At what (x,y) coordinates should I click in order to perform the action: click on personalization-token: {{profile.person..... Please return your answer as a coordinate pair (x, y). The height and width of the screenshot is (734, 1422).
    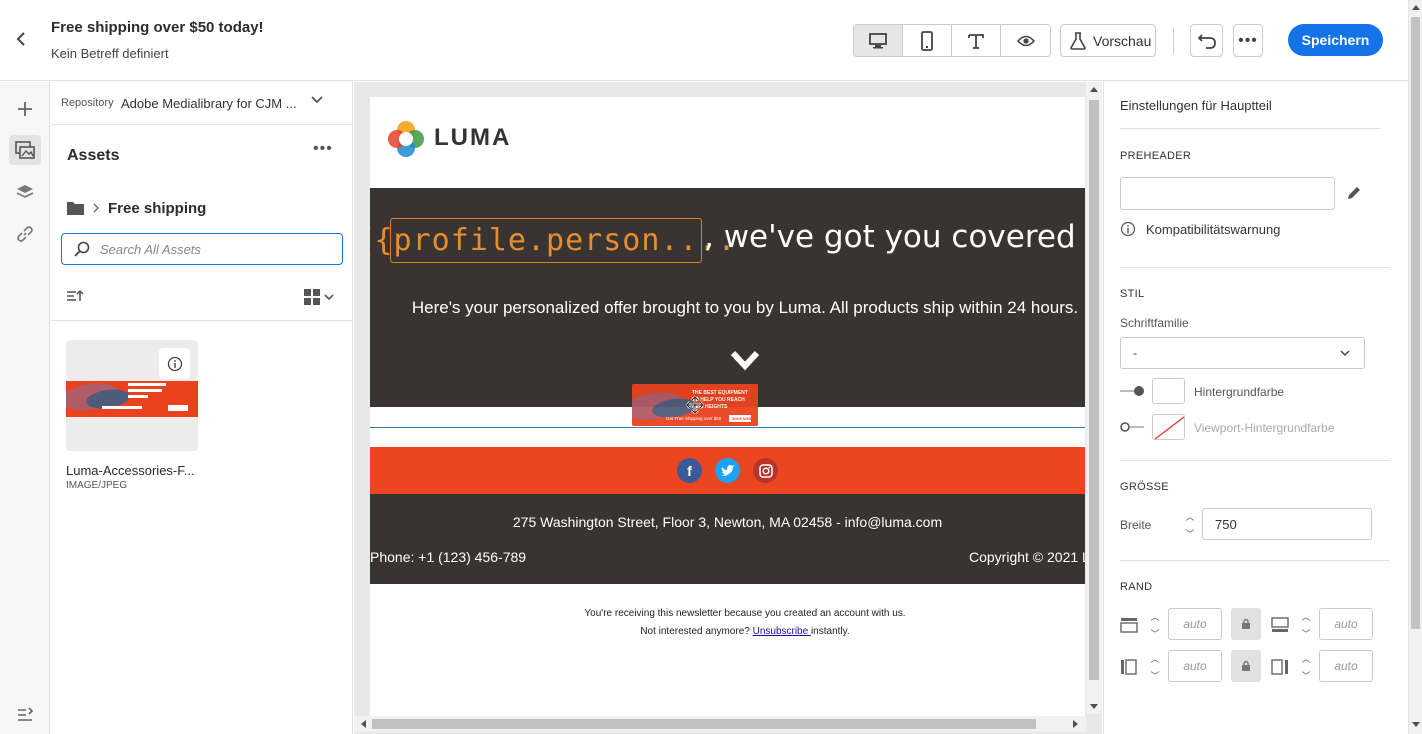
    Looking at the image, I should click on (553, 240).